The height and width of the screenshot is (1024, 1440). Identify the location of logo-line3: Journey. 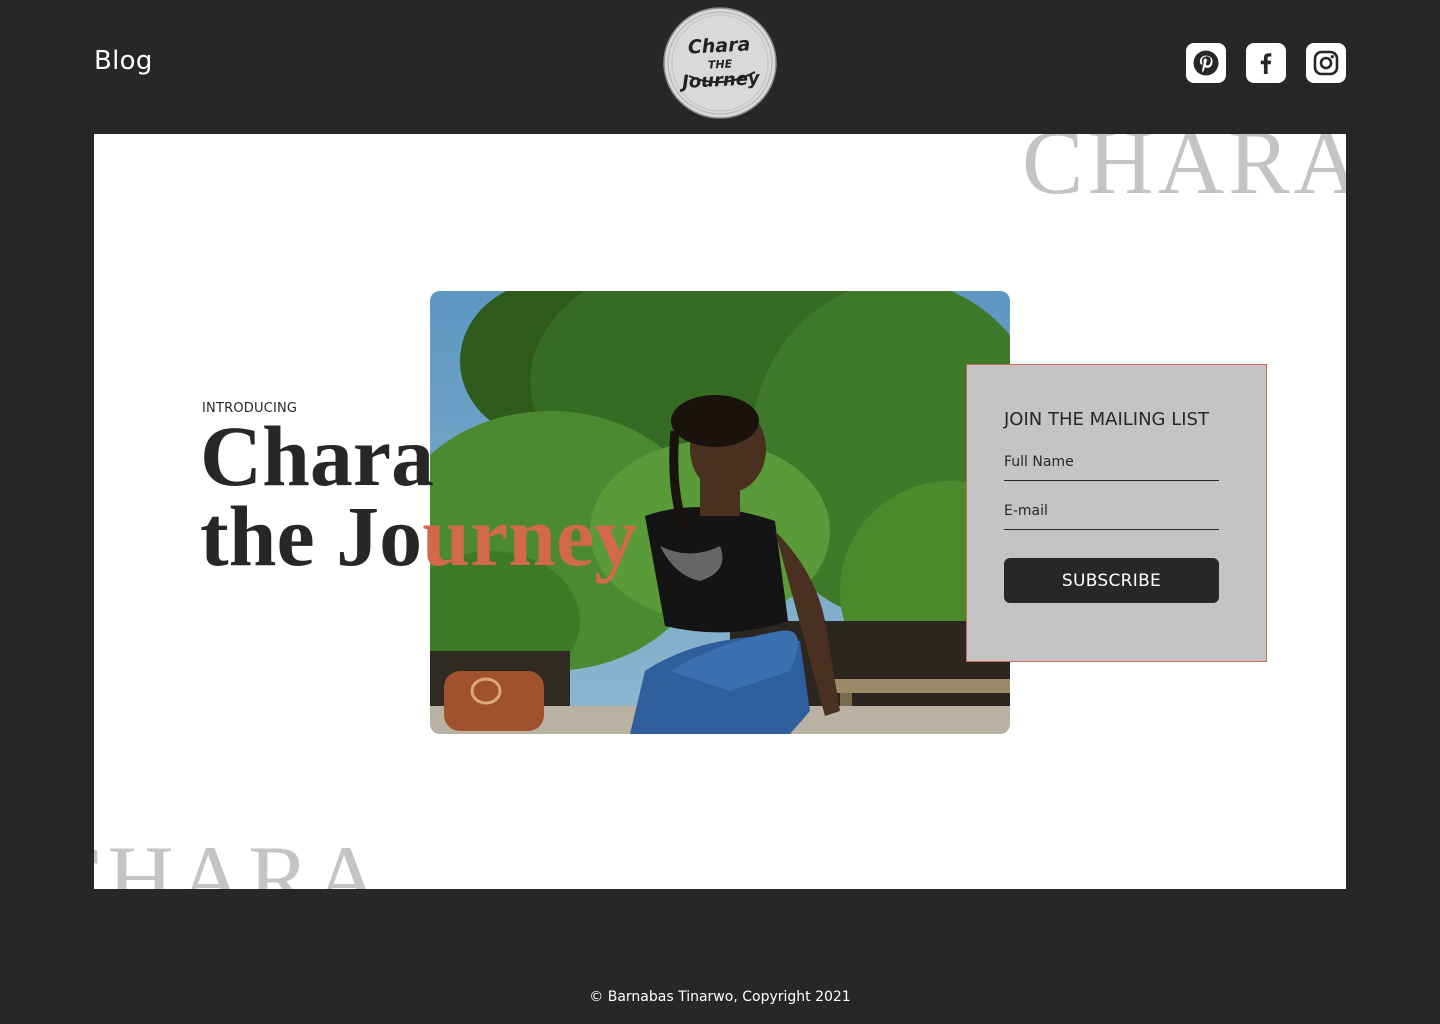
(721, 80).